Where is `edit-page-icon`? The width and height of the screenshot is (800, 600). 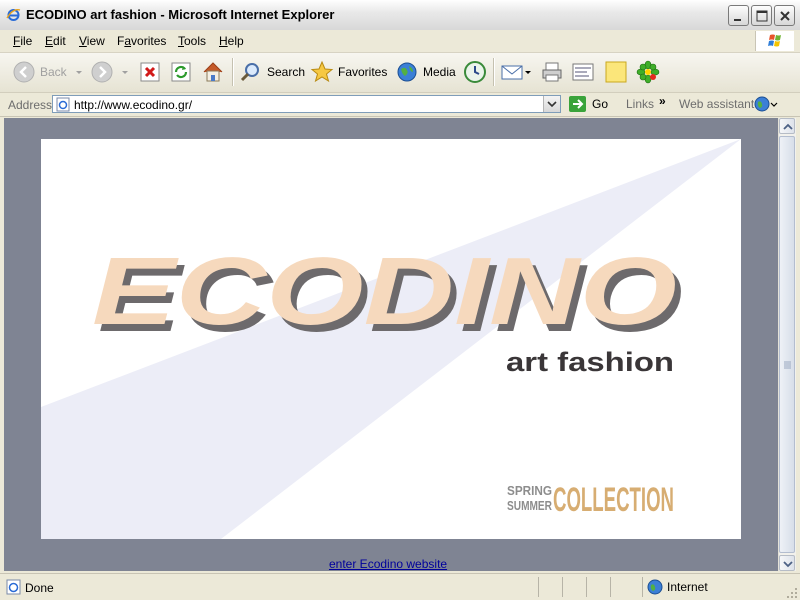
edit-page-icon is located at coordinates (583, 72).